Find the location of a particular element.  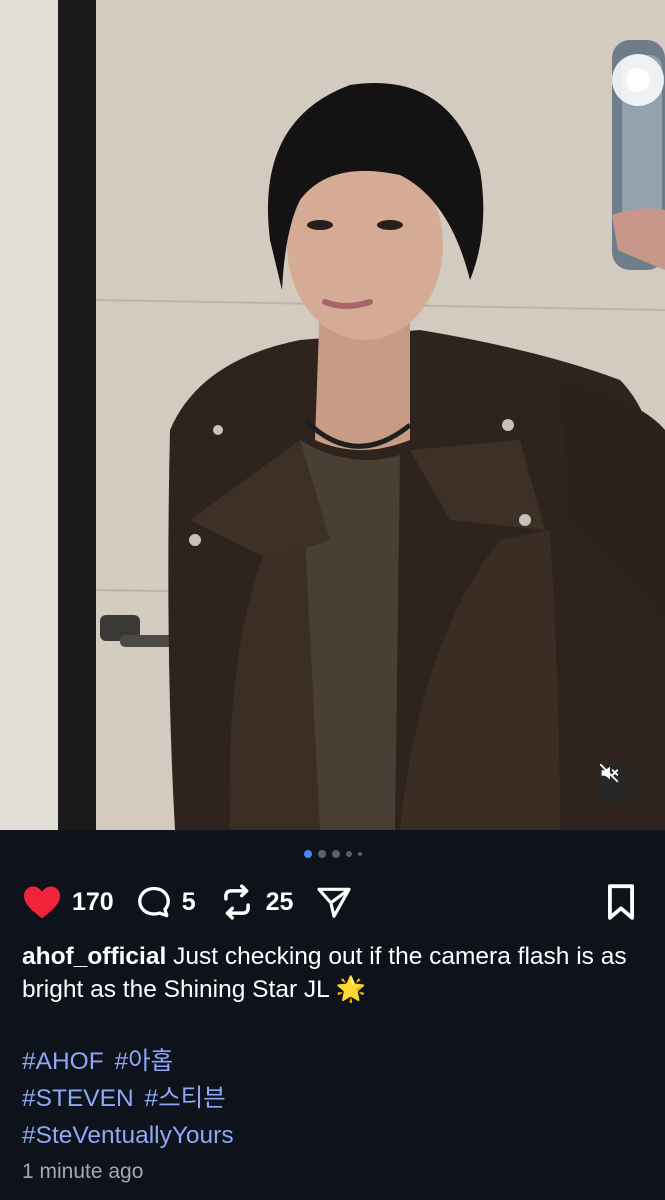

share-button is located at coordinates (334, 902).